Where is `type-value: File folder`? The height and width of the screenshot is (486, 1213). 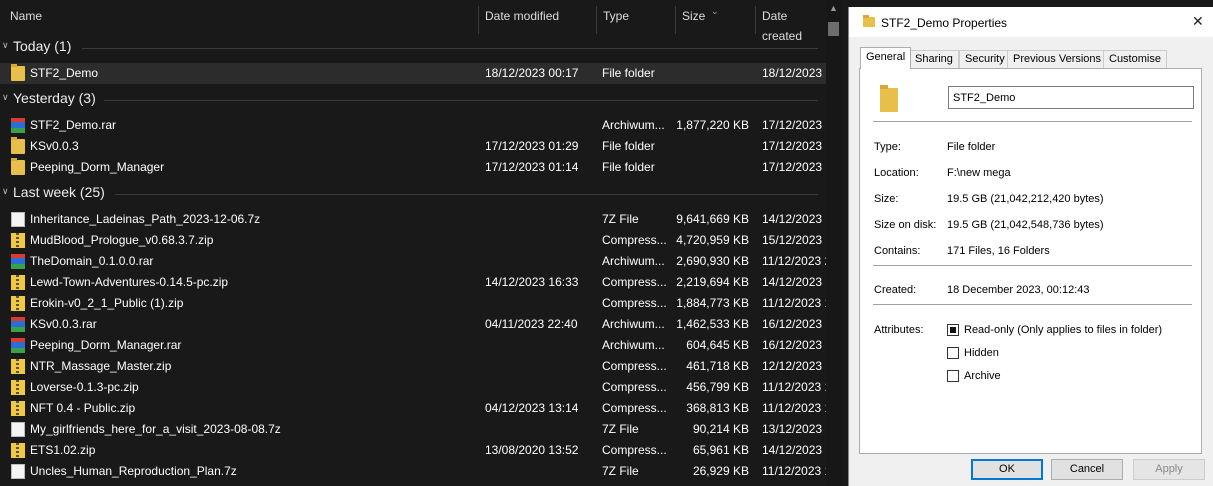
type-value: File folder is located at coordinates (971, 147).